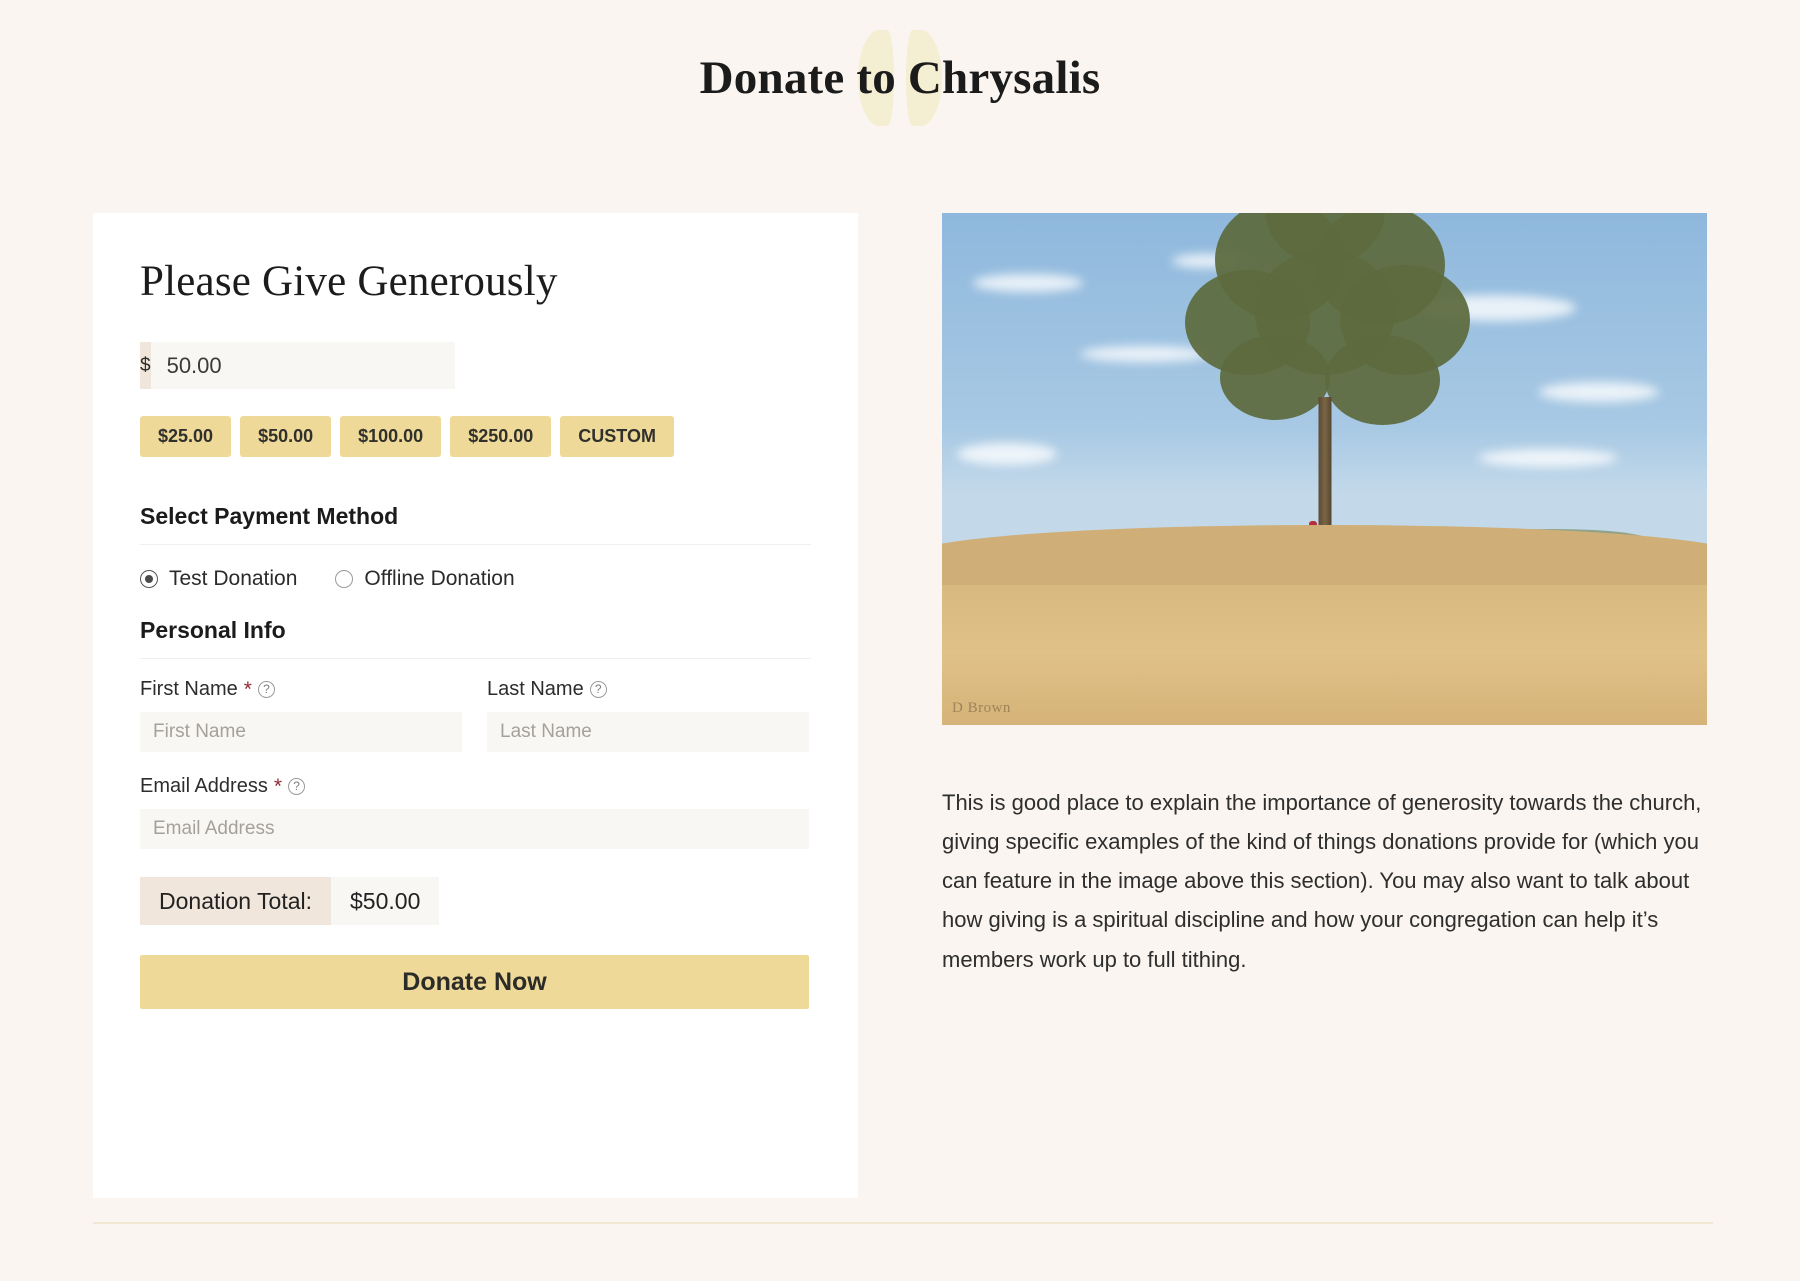 The height and width of the screenshot is (1281, 1800). What do you see at coordinates (301, 732) in the screenshot?
I see `first-name-input` at bounding box center [301, 732].